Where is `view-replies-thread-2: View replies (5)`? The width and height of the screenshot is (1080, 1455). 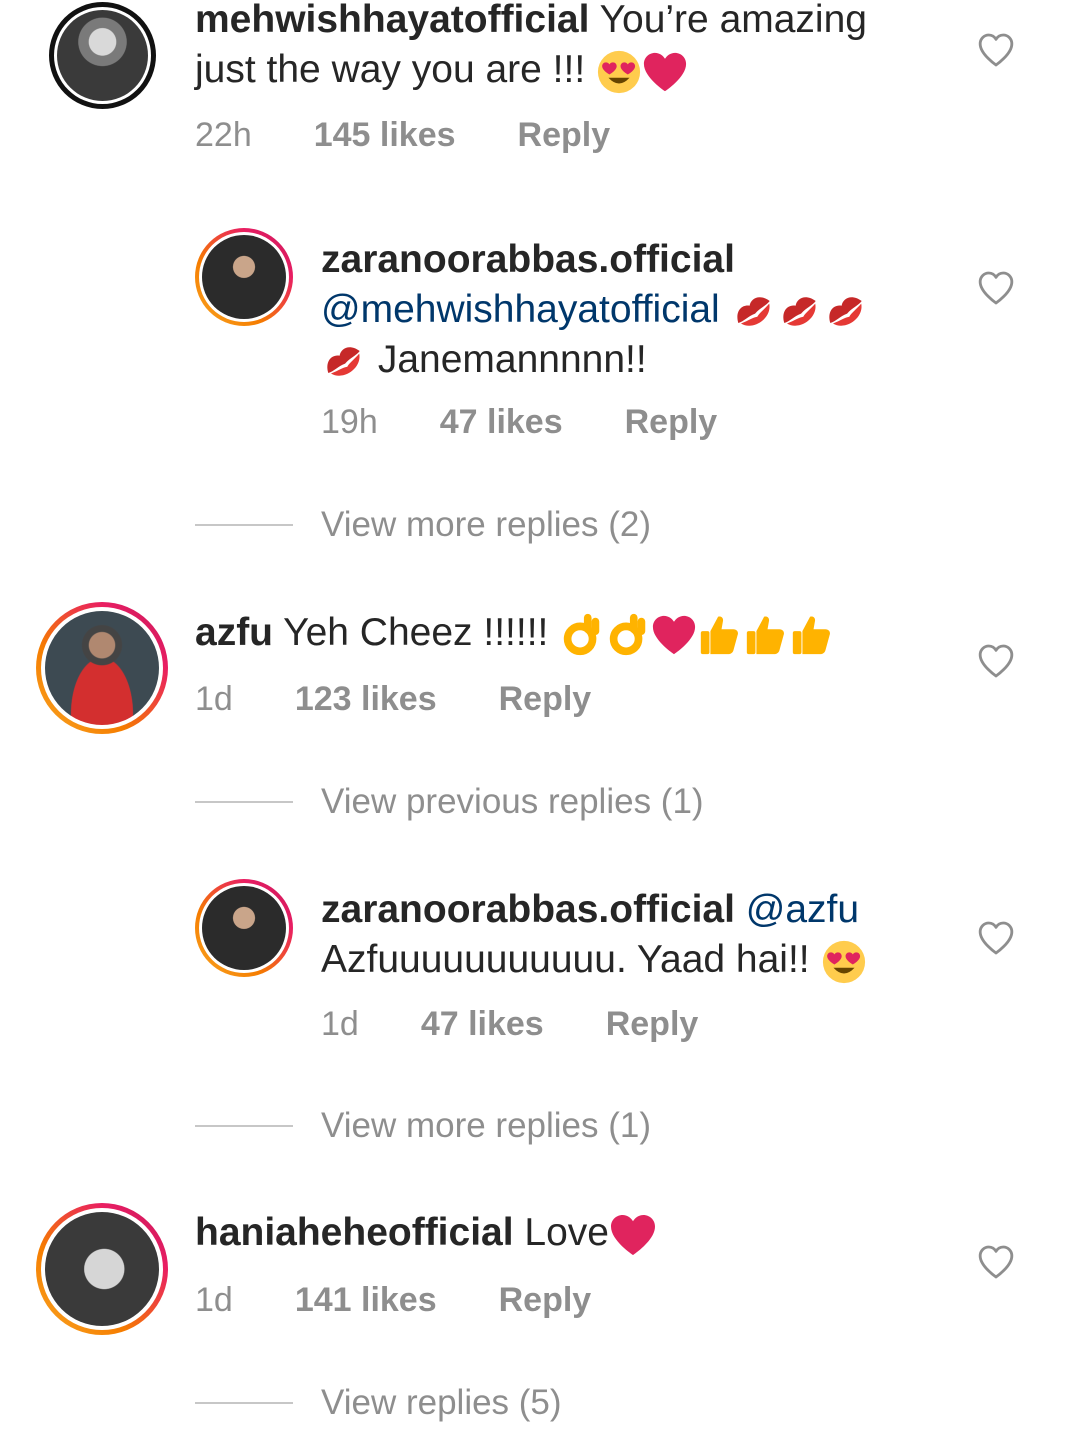 view-replies-thread-2: View replies (5) is located at coordinates (378, 1403).